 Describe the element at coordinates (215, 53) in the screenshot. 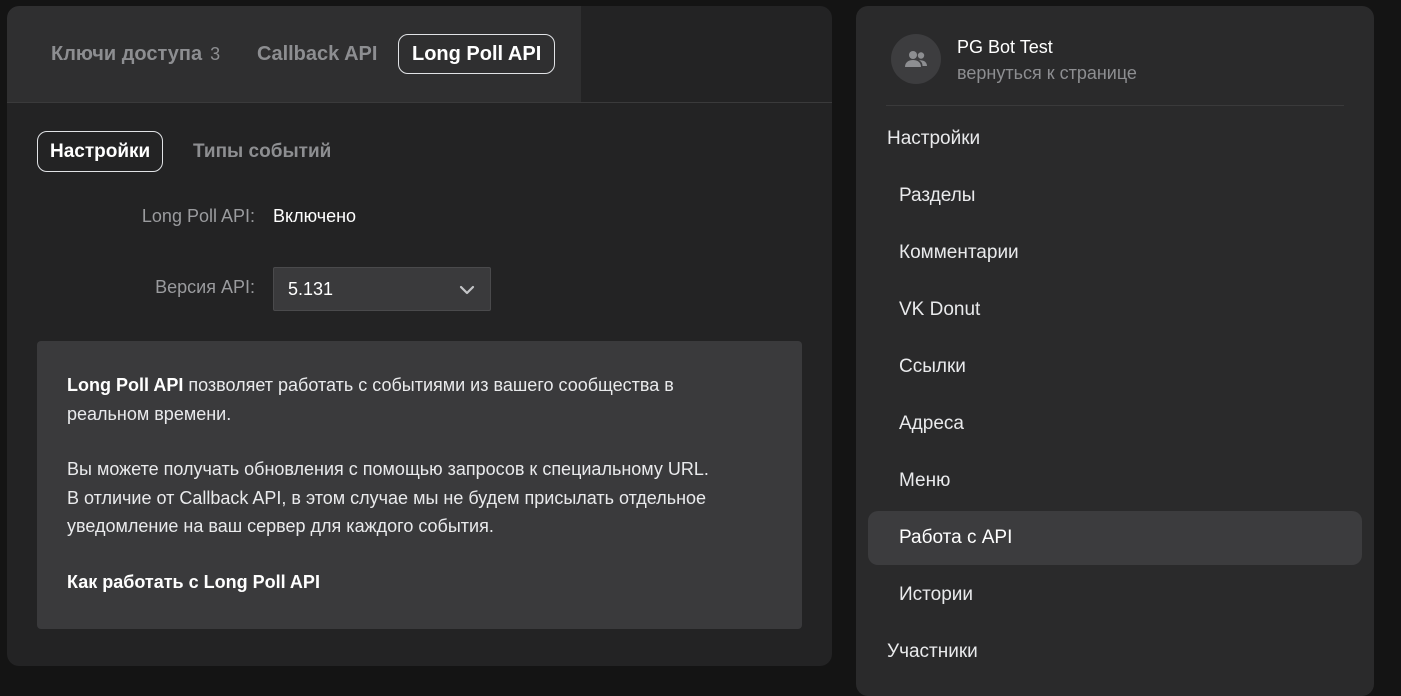

I see `tab-count: 3` at that location.